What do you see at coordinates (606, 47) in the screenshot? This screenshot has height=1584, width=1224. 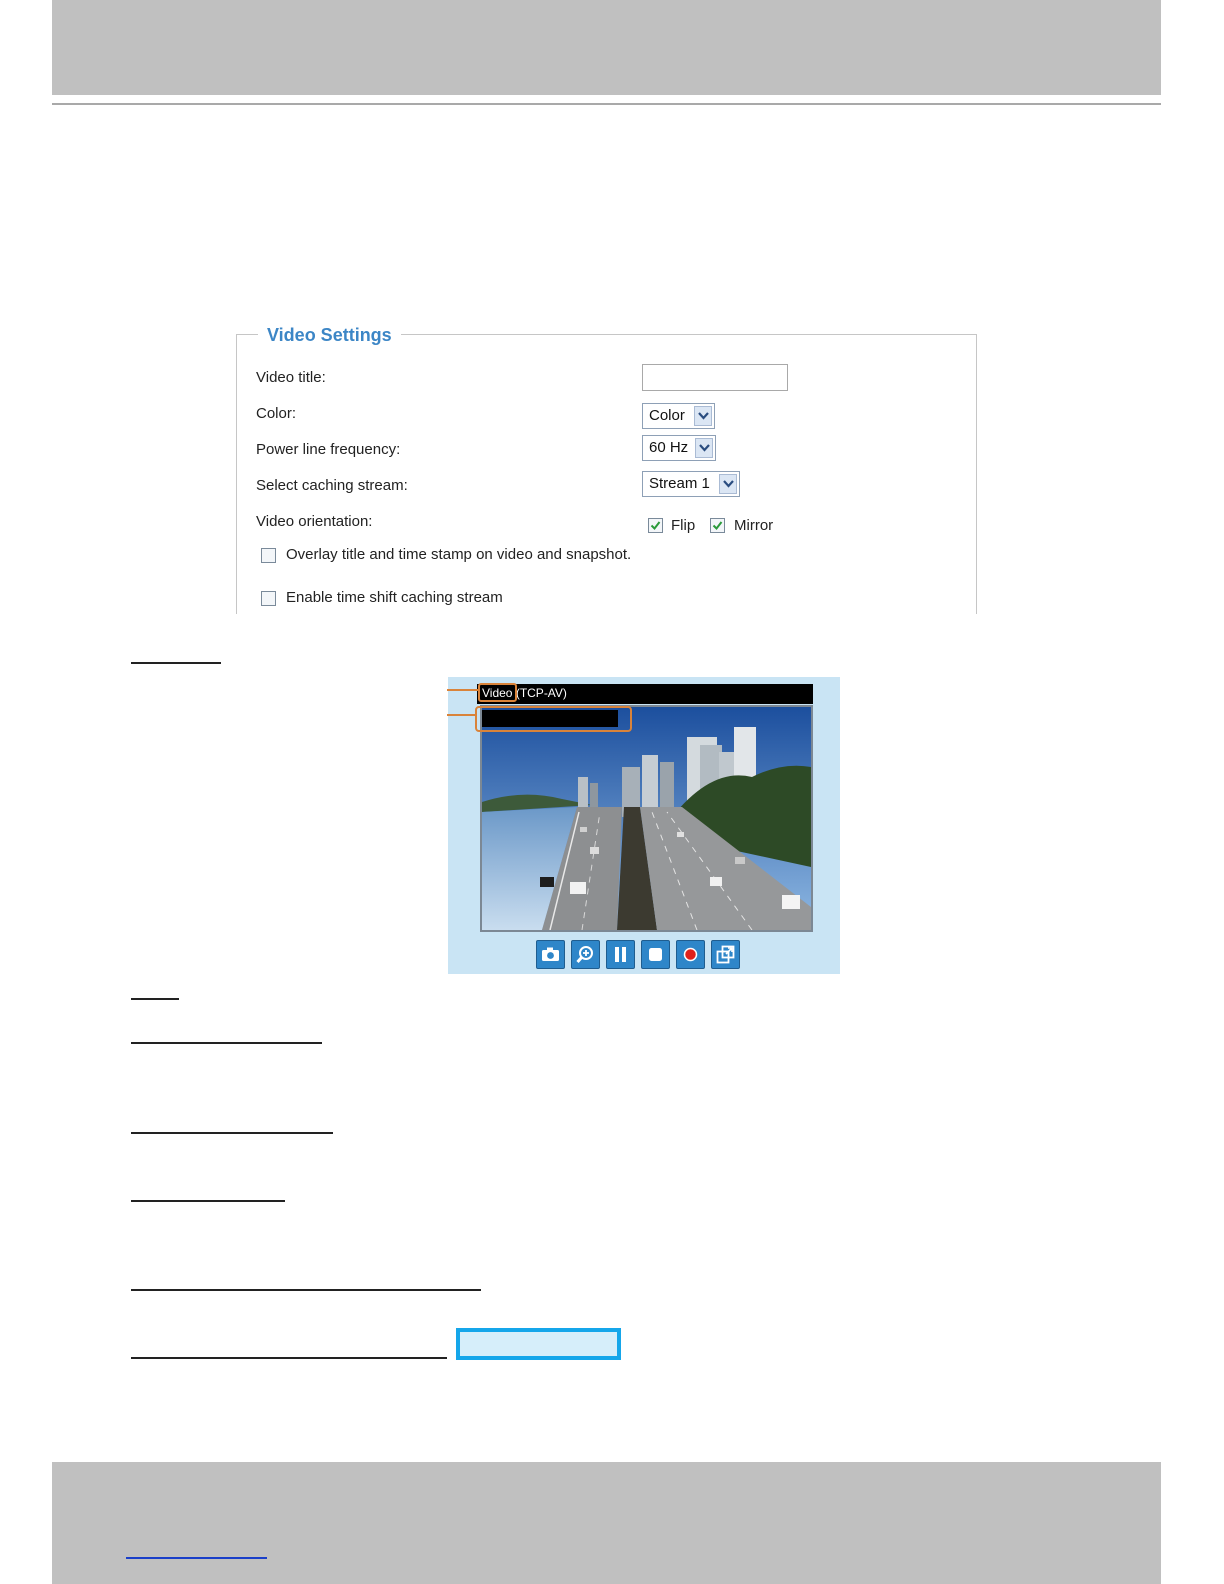 I see `page-header-band` at bounding box center [606, 47].